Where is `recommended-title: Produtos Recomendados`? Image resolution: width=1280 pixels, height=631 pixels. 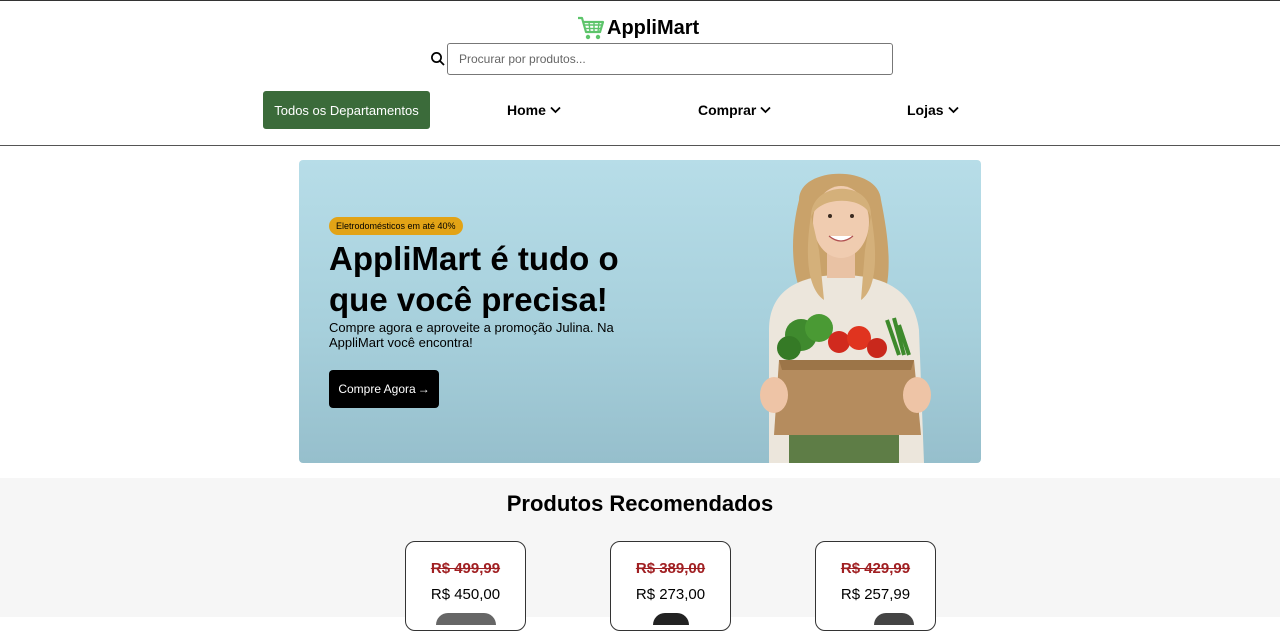 recommended-title: Produtos Recomendados is located at coordinates (640, 503).